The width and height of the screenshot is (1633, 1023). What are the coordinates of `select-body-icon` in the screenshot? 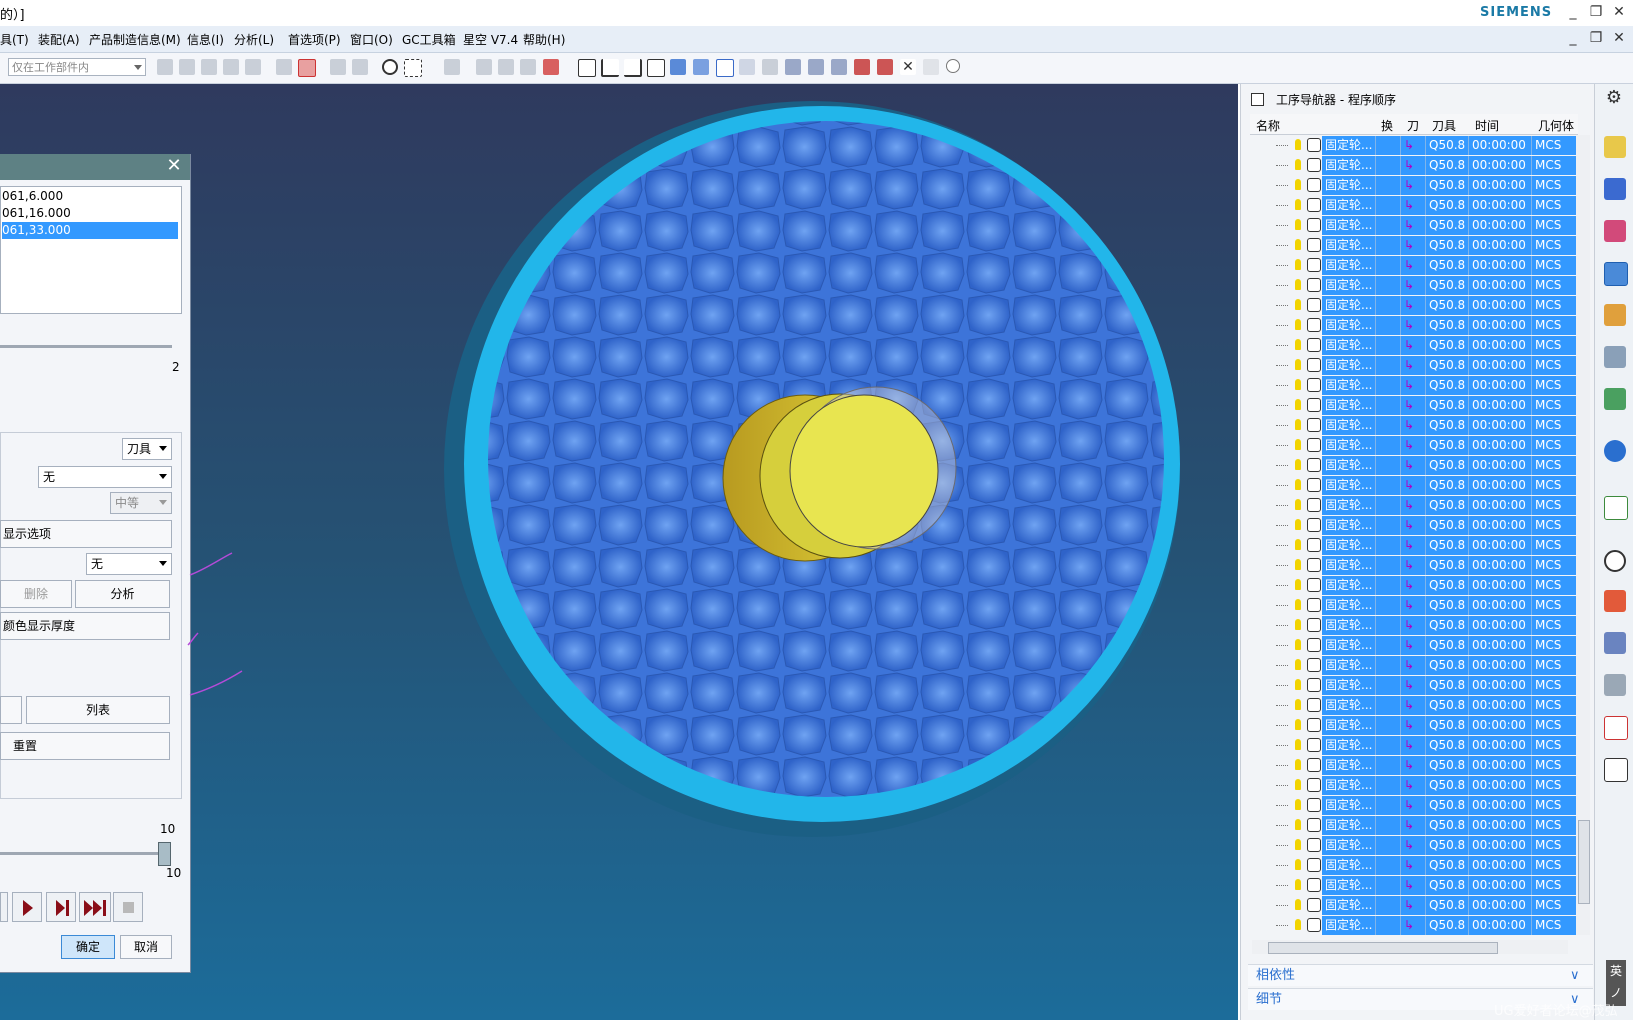 It's located at (187, 67).